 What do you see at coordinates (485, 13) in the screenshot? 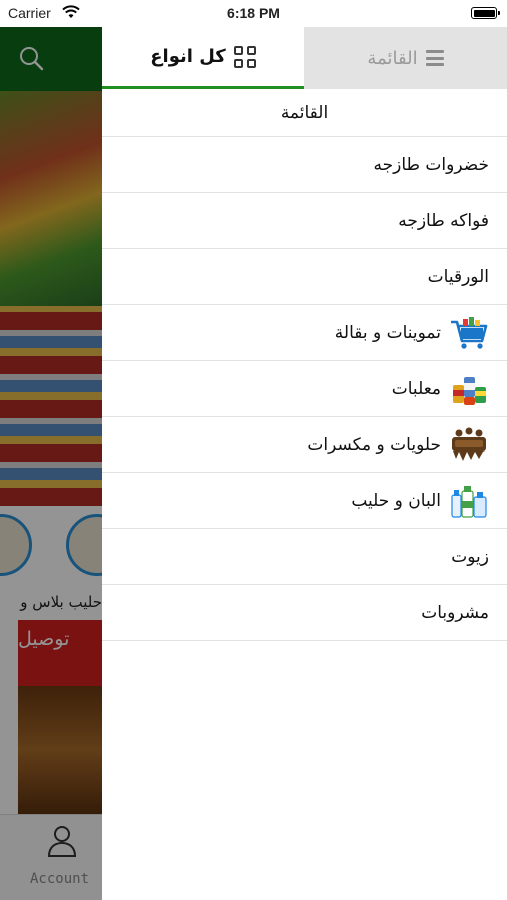
I see `battery-icon` at bounding box center [485, 13].